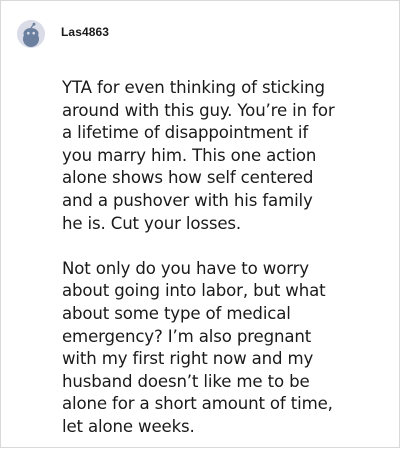 The width and height of the screenshot is (400, 461). Describe the element at coordinates (185, 268) in the screenshot. I see `text-line: Not only do you have to worry` at that location.